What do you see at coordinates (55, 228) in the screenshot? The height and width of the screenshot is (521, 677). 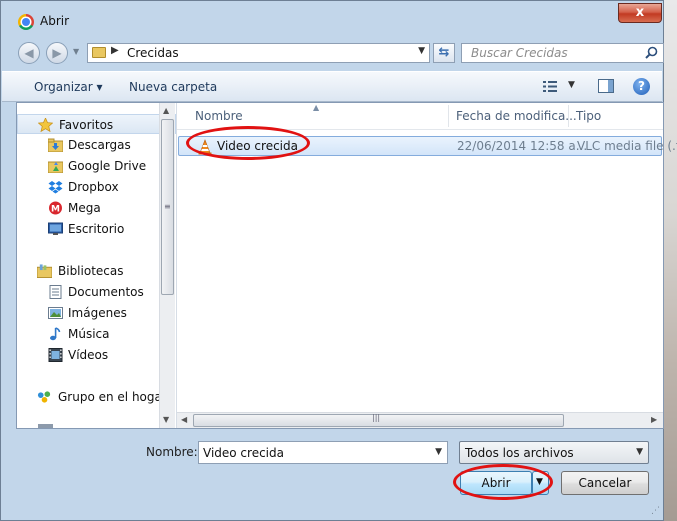 I see `desktop-icon` at bounding box center [55, 228].